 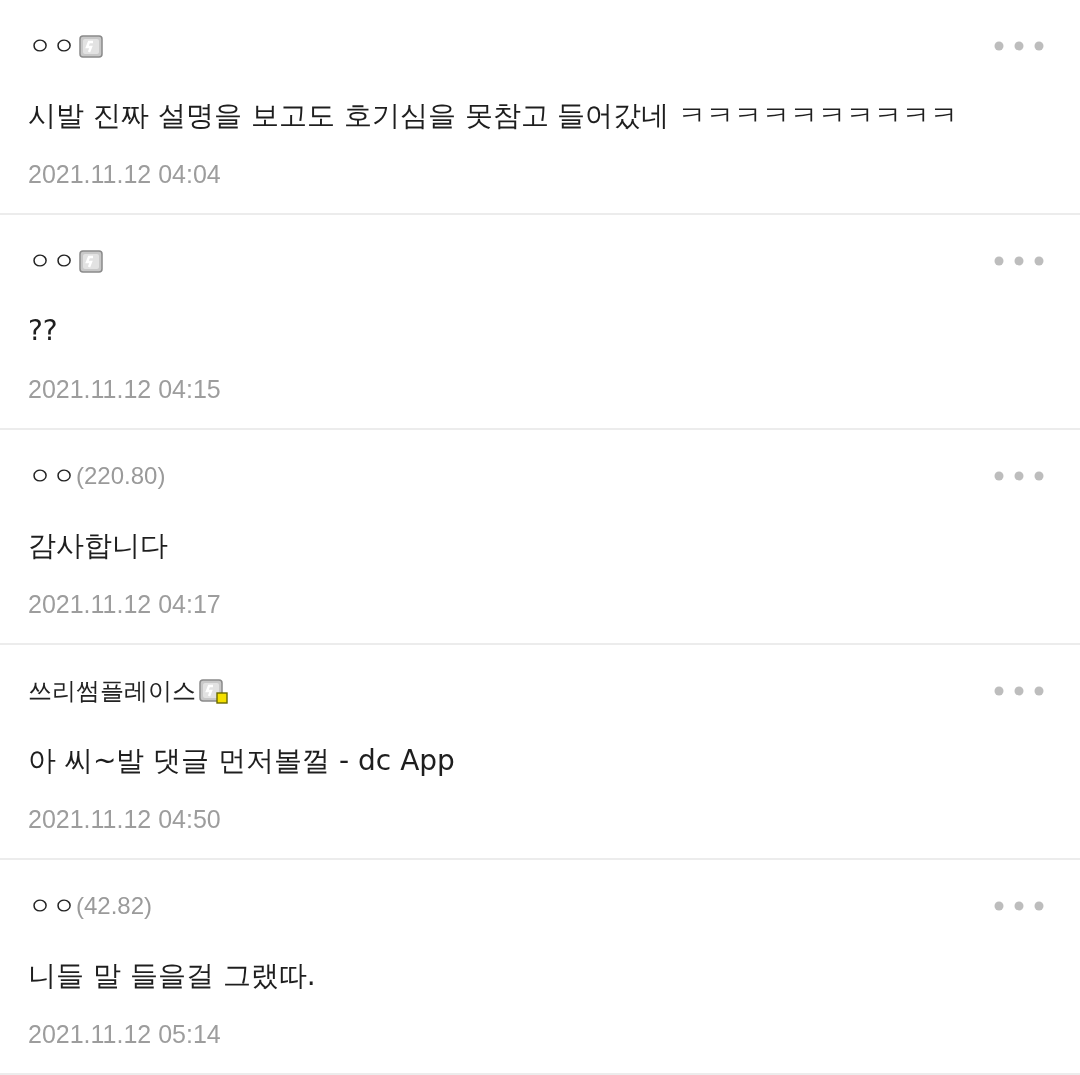 What do you see at coordinates (125, 1034) in the screenshot?
I see `comment-date: 2021.11.12 05:14` at bounding box center [125, 1034].